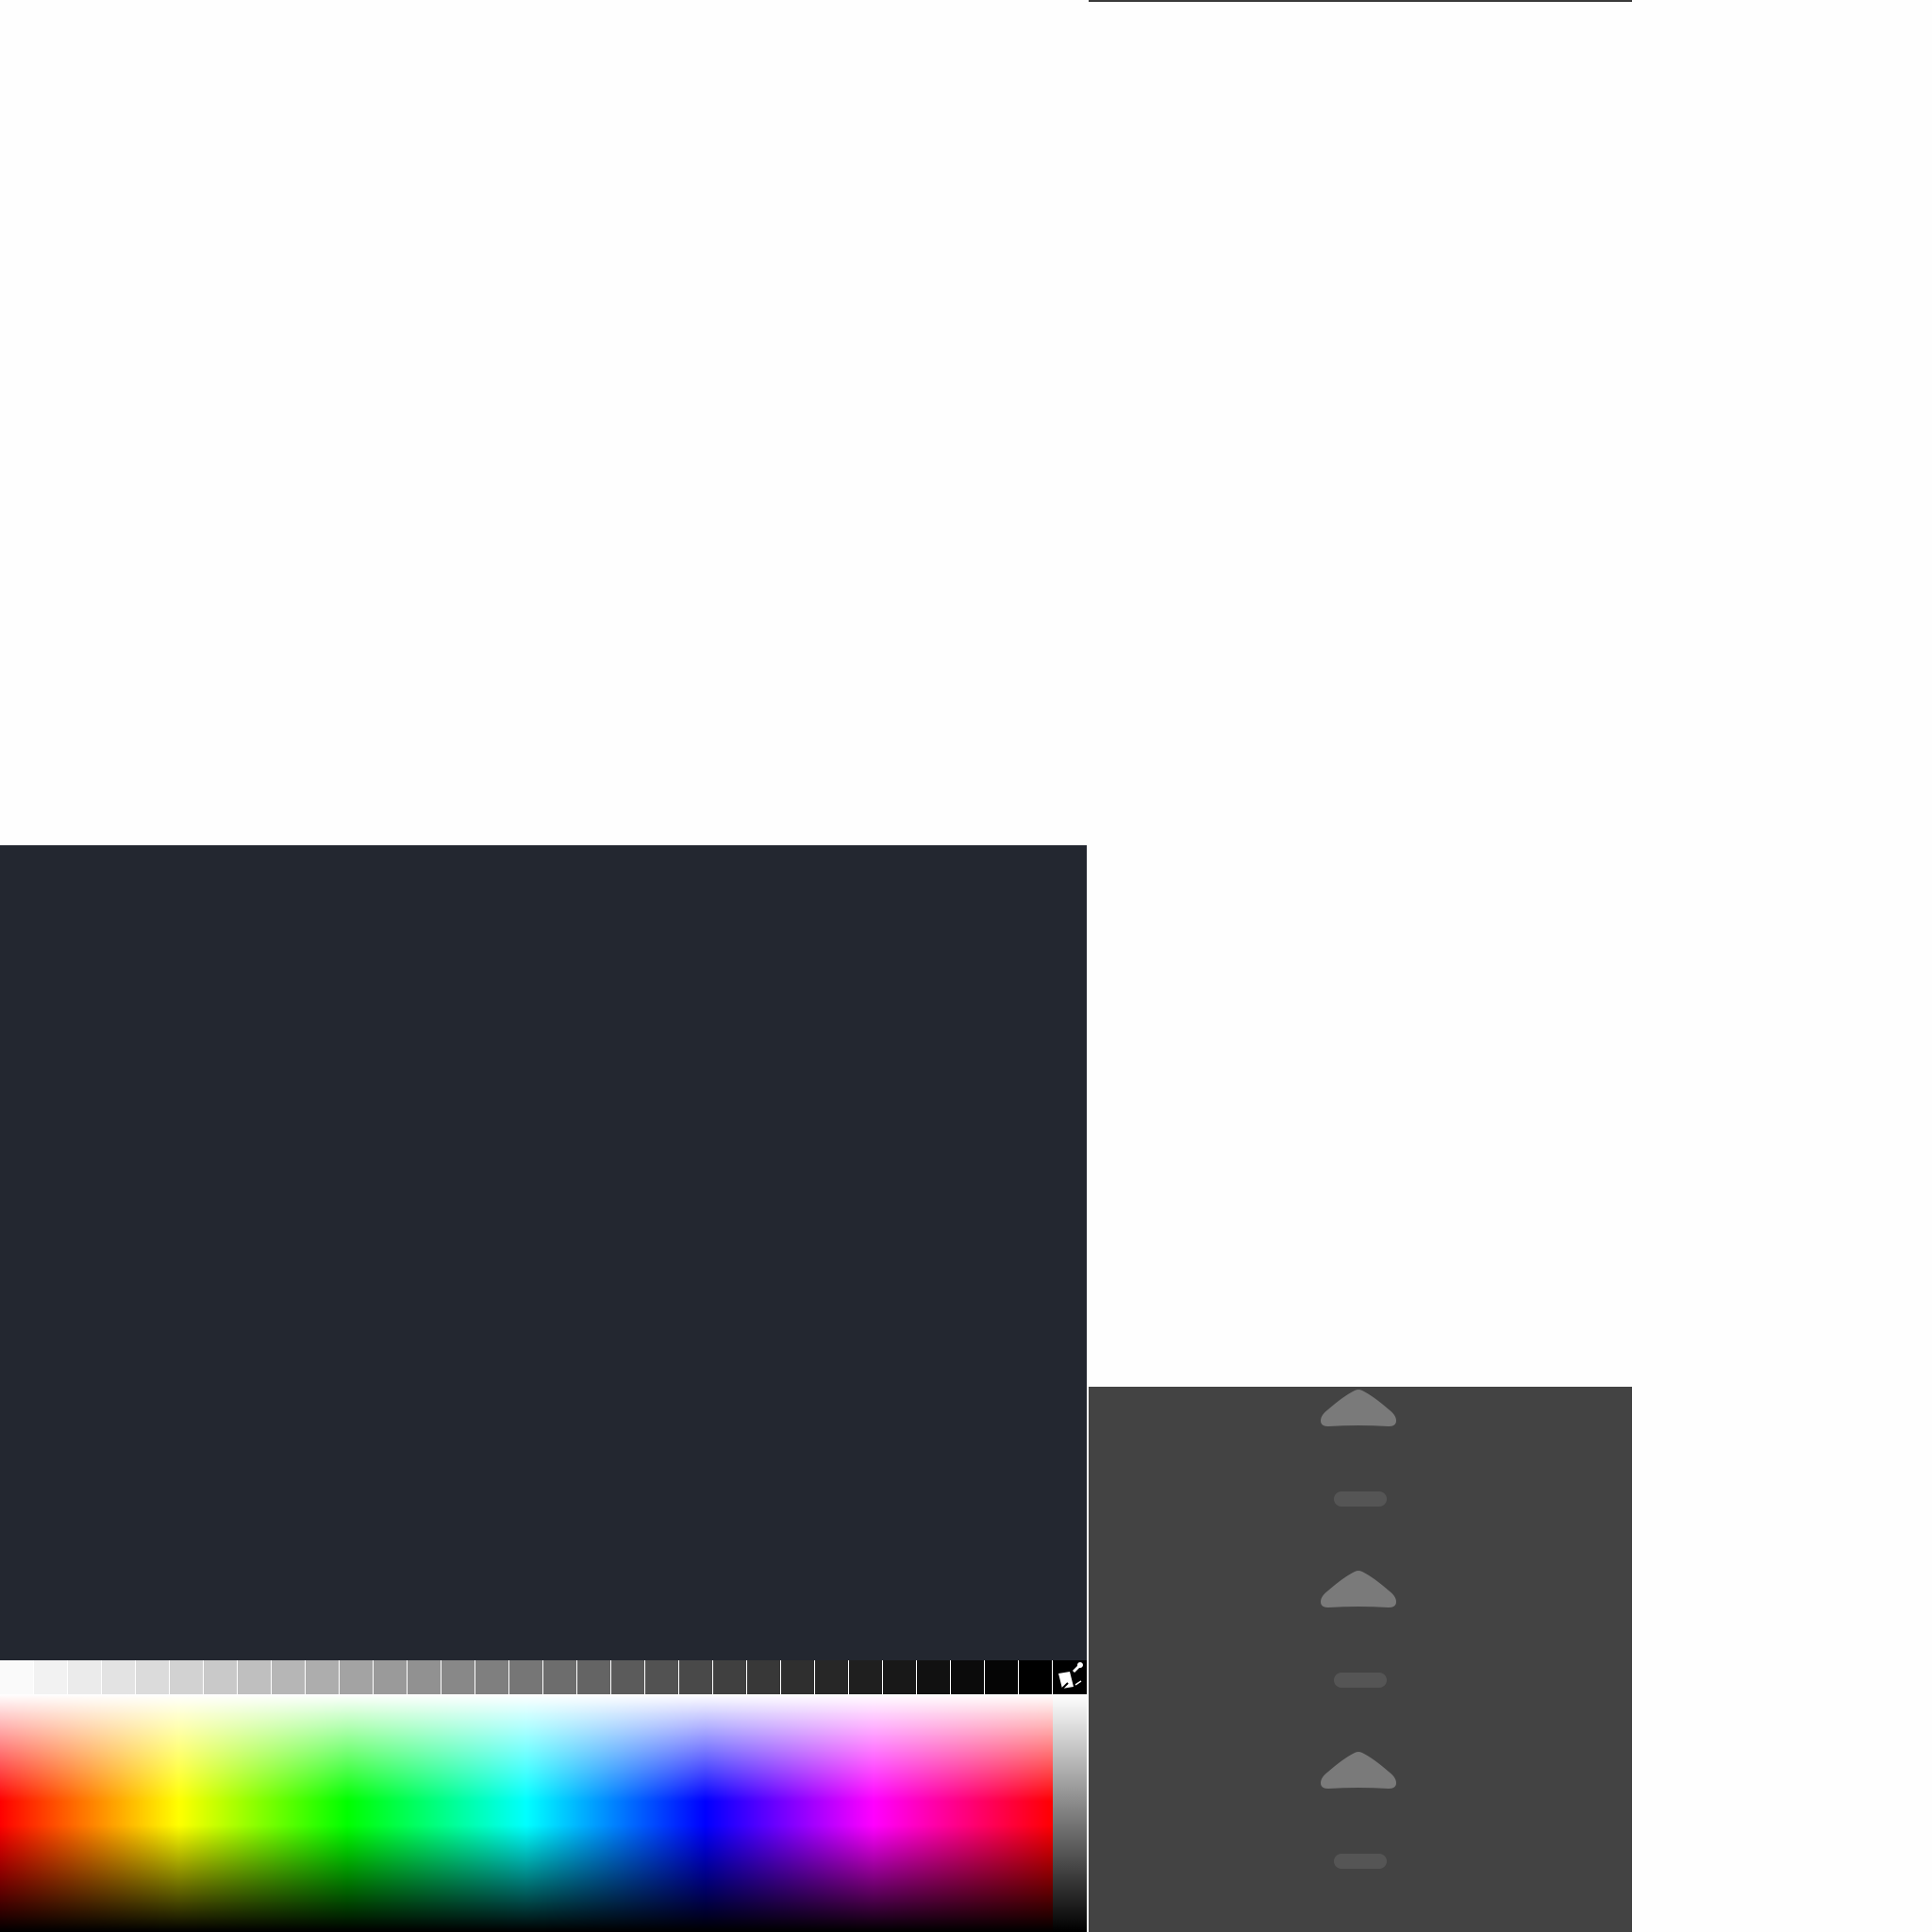 This screenshot has height=1932, width=1932. I want to click on color-picker-icon, so click(1070, 1676).